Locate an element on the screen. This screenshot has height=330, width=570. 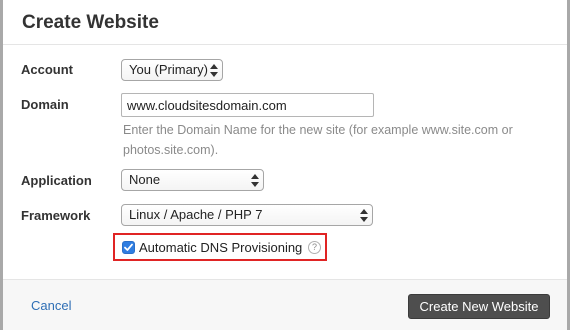
dns-checkbox-label: Automatic DNS Provisioning is located at coordinates (220, 247).